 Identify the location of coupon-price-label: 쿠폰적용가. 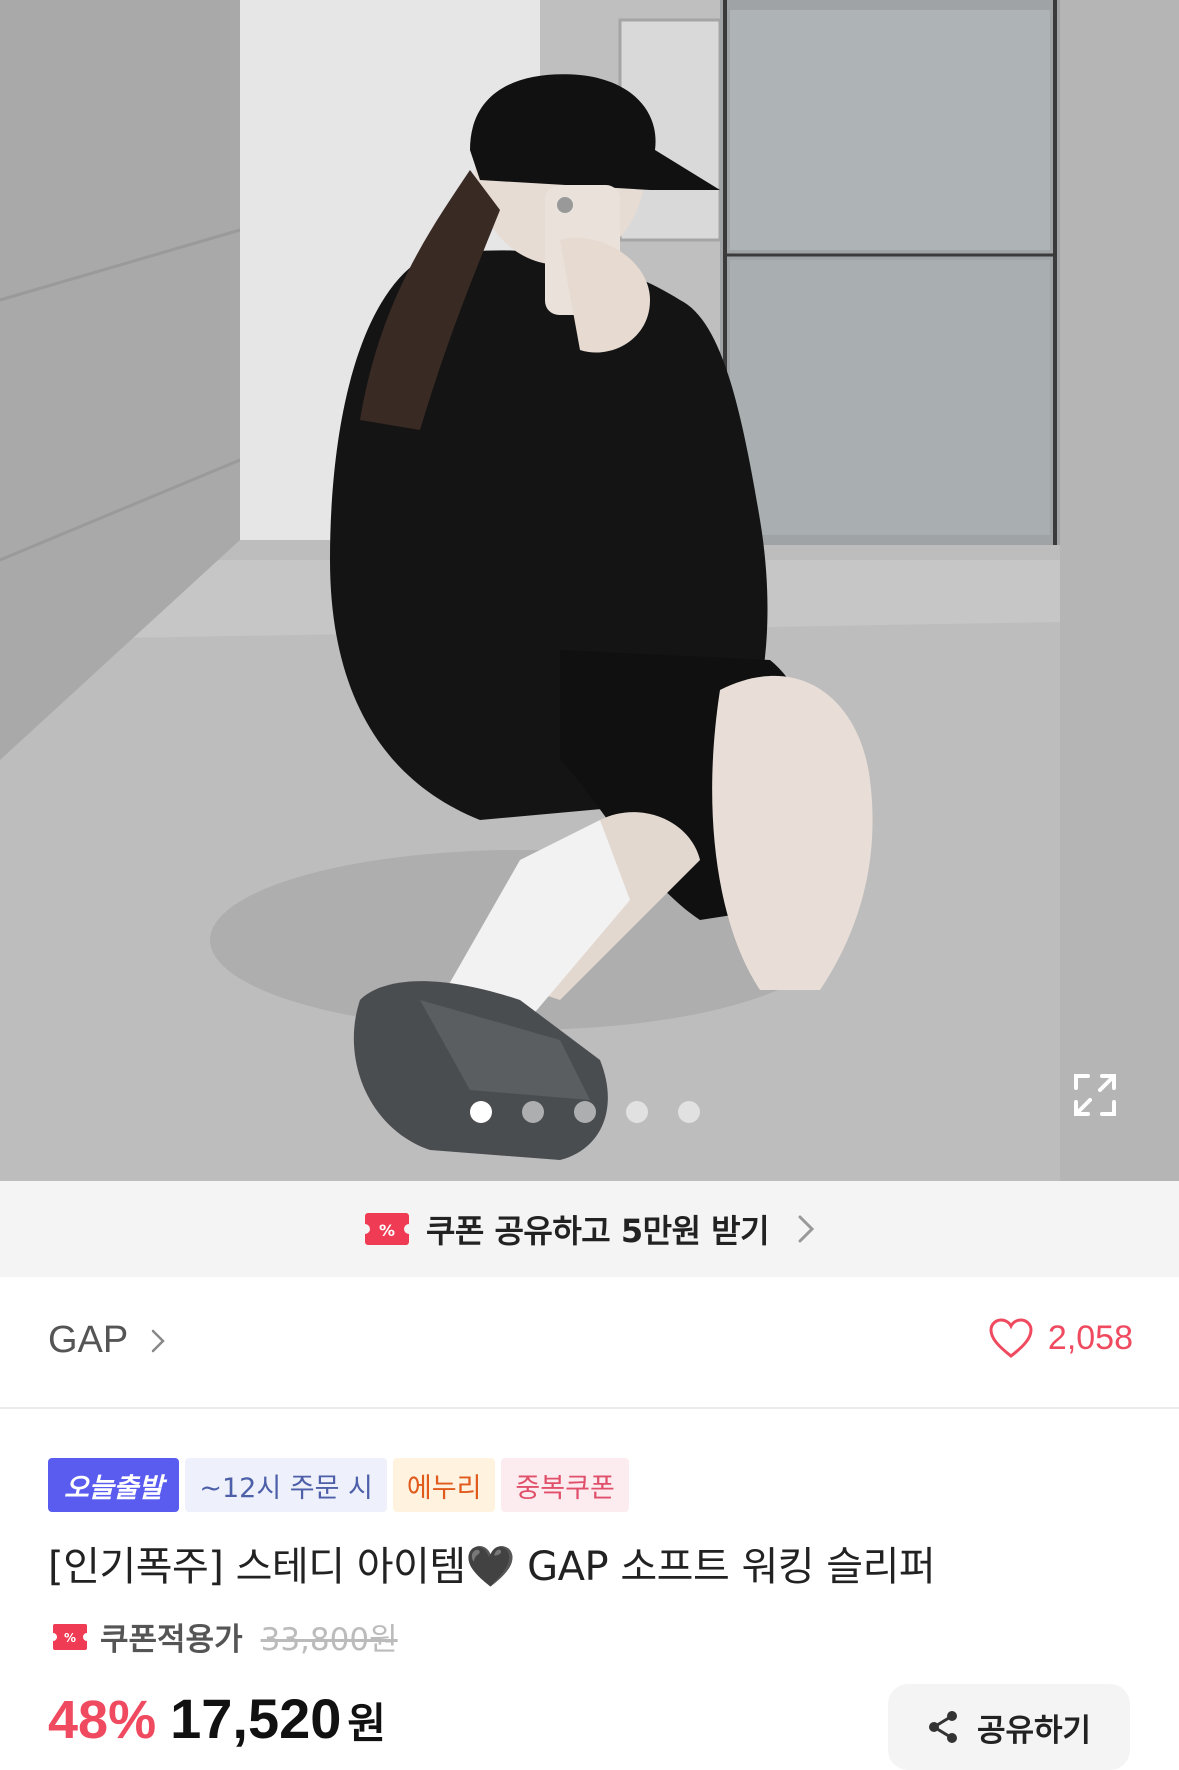
(171, 1640).